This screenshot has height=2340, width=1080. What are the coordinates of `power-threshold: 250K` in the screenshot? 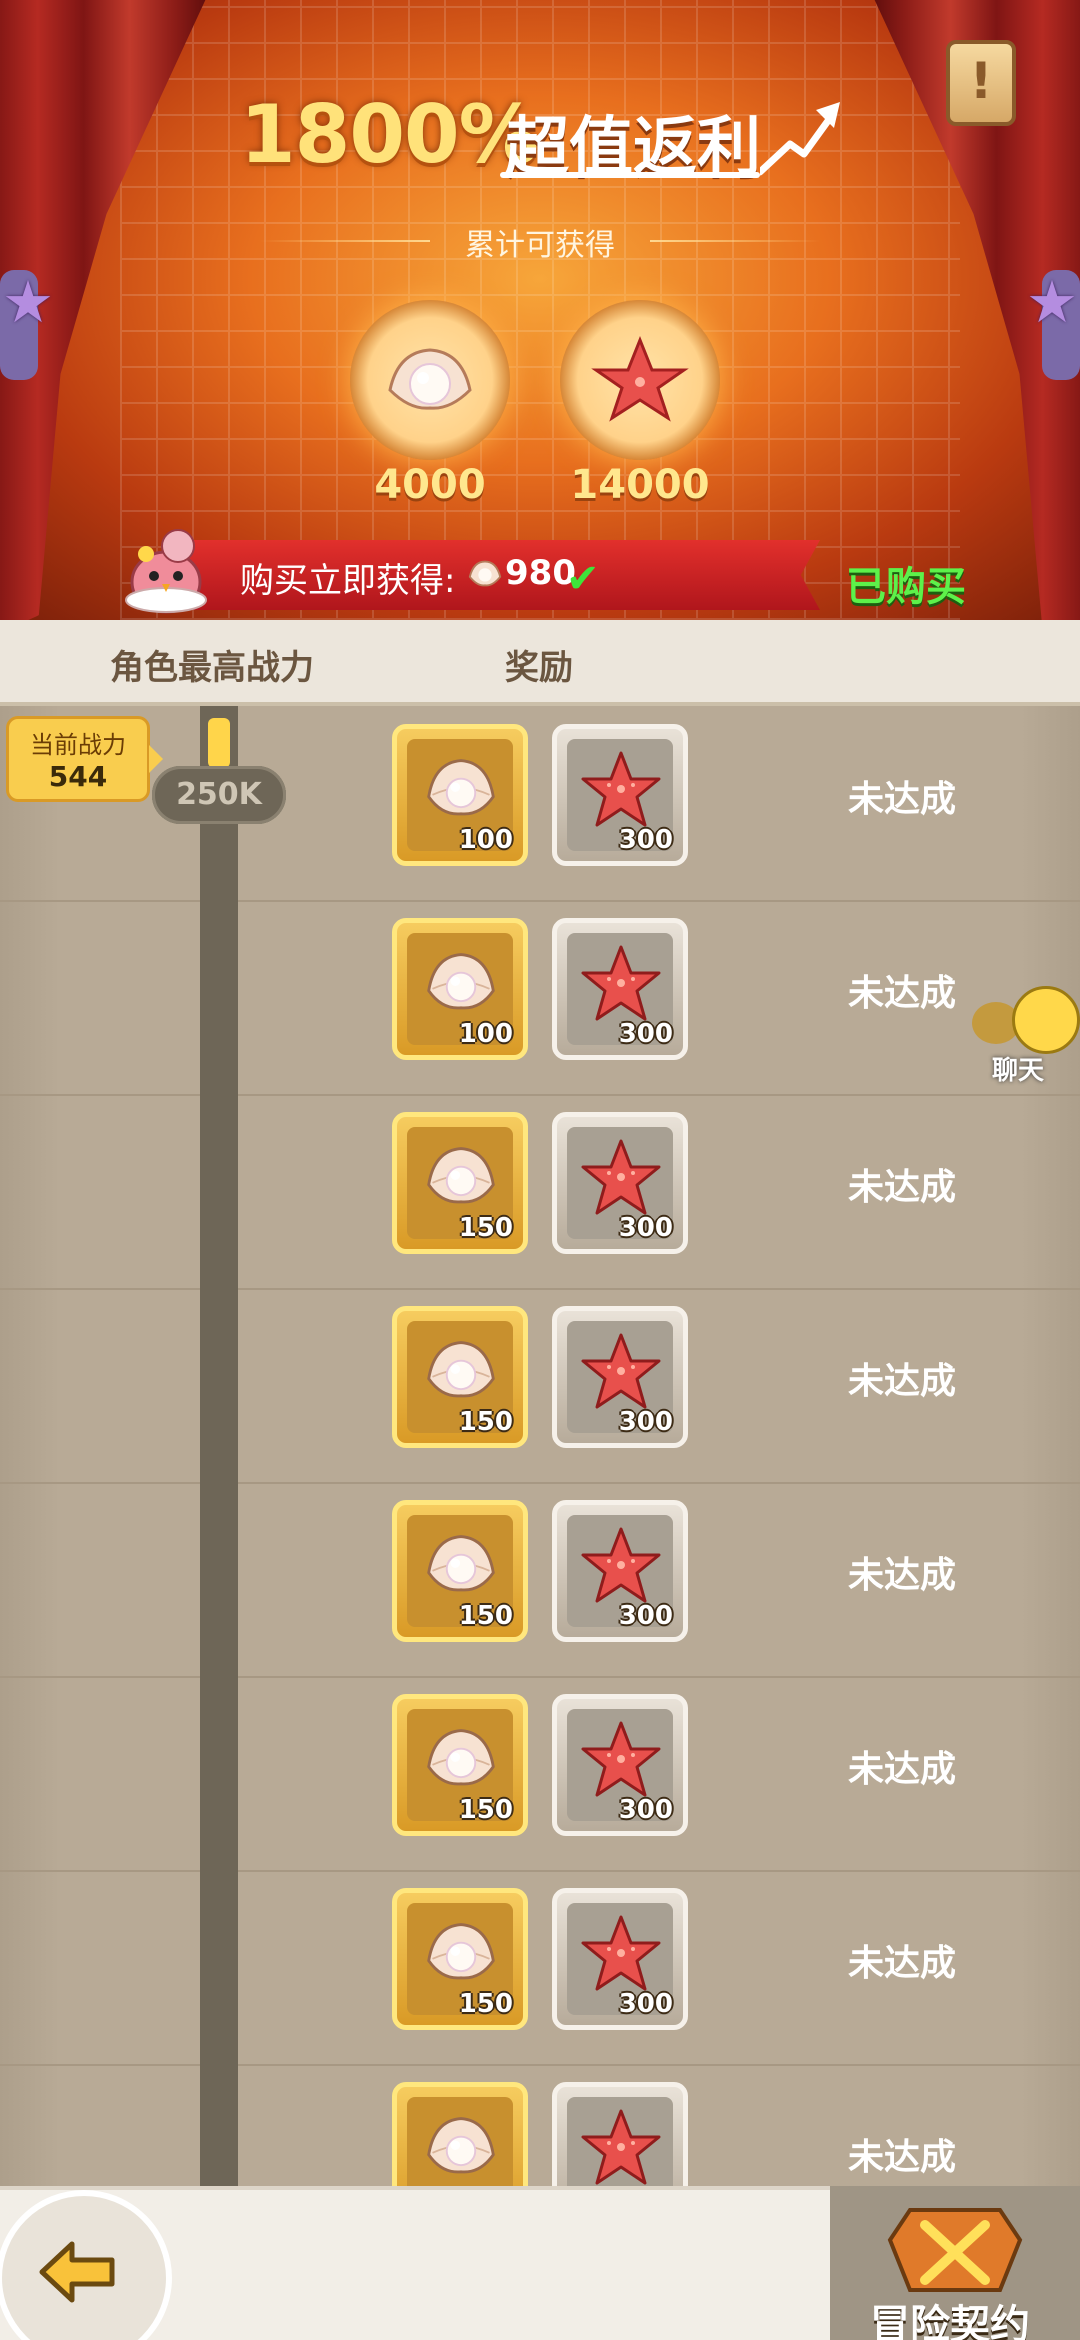 It's located at (219, 795).